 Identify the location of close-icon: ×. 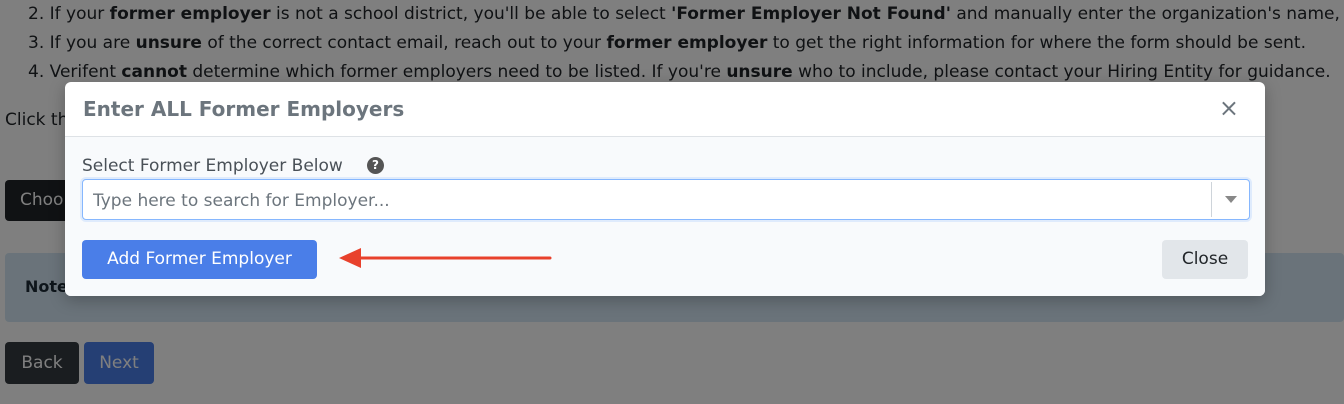
(1229, 108).